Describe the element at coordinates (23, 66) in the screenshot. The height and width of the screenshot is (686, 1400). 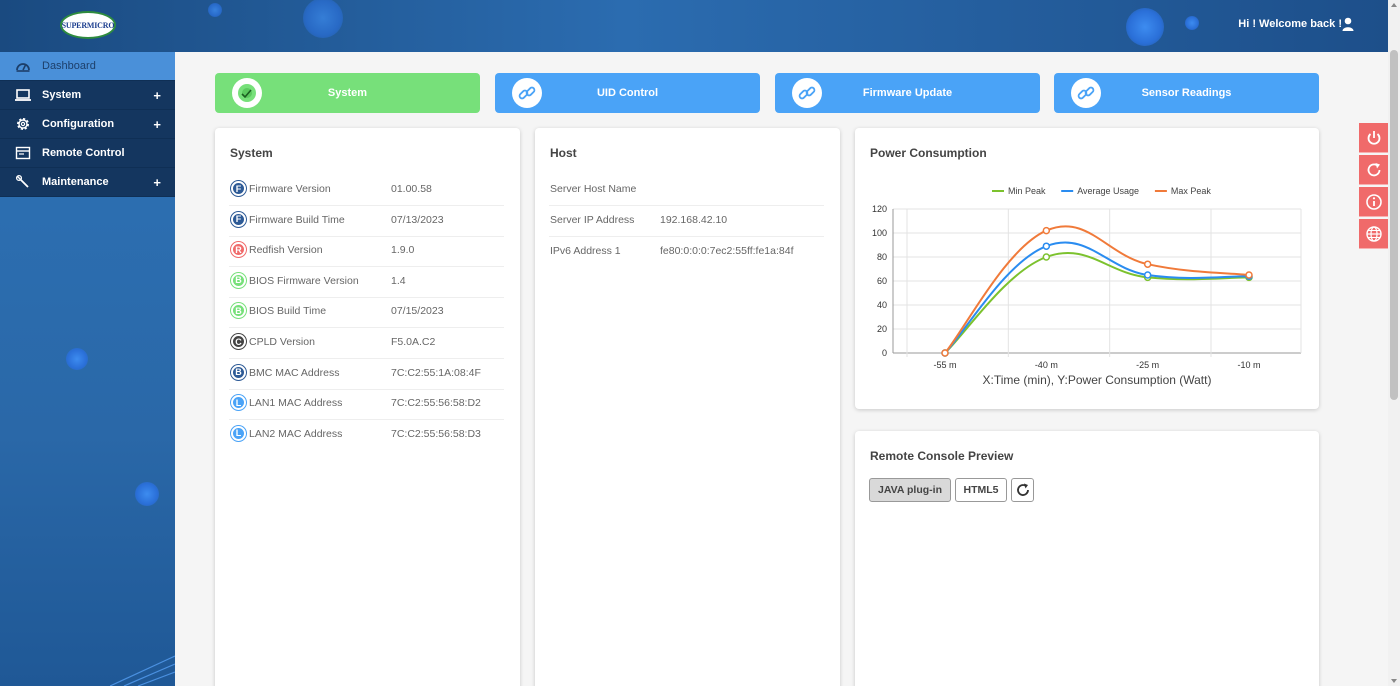
I see `dashboard-icon` at that location.